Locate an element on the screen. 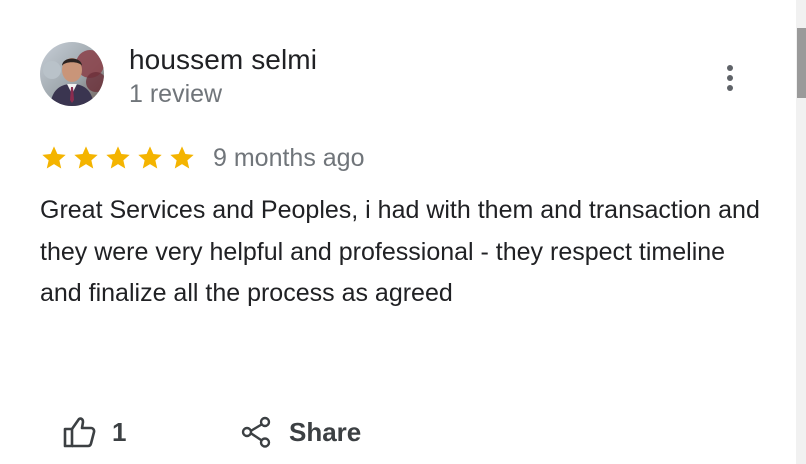  scrollbar-thumb is located at coordinates (801, 63).